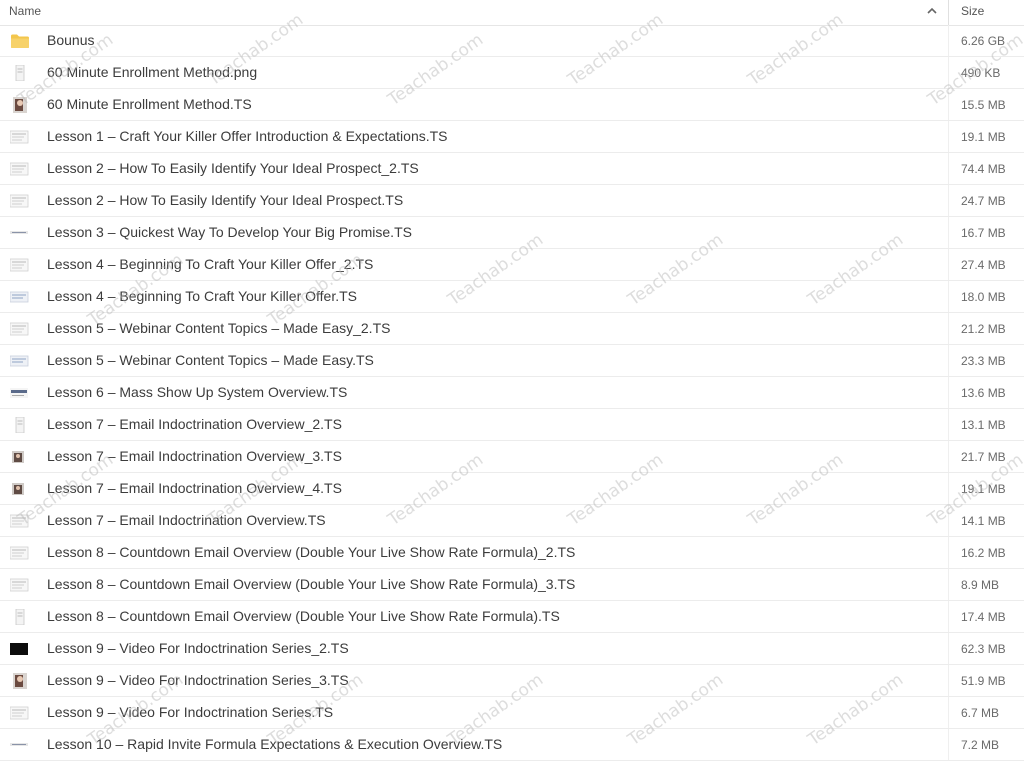 This screenshot has height=768, width=1024. I want to click on name-column-header: Name, so click(25, 11).